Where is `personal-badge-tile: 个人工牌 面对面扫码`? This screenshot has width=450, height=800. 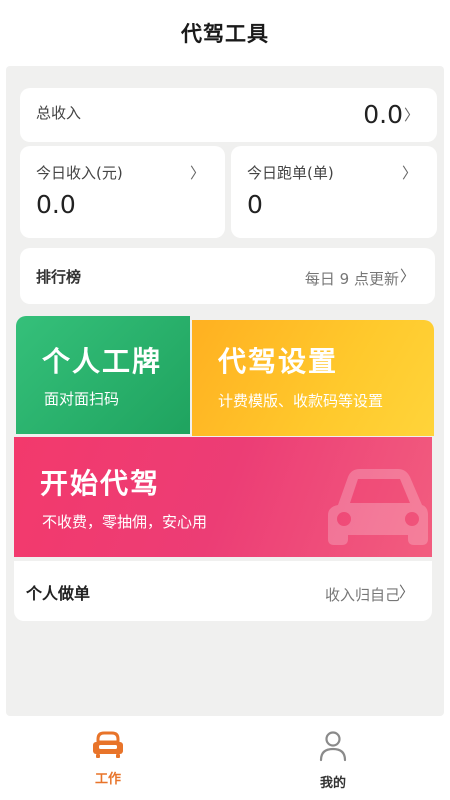
personal-badge-tile: 个人工牌 面对面扫码 is located at coordinates (103, 375).